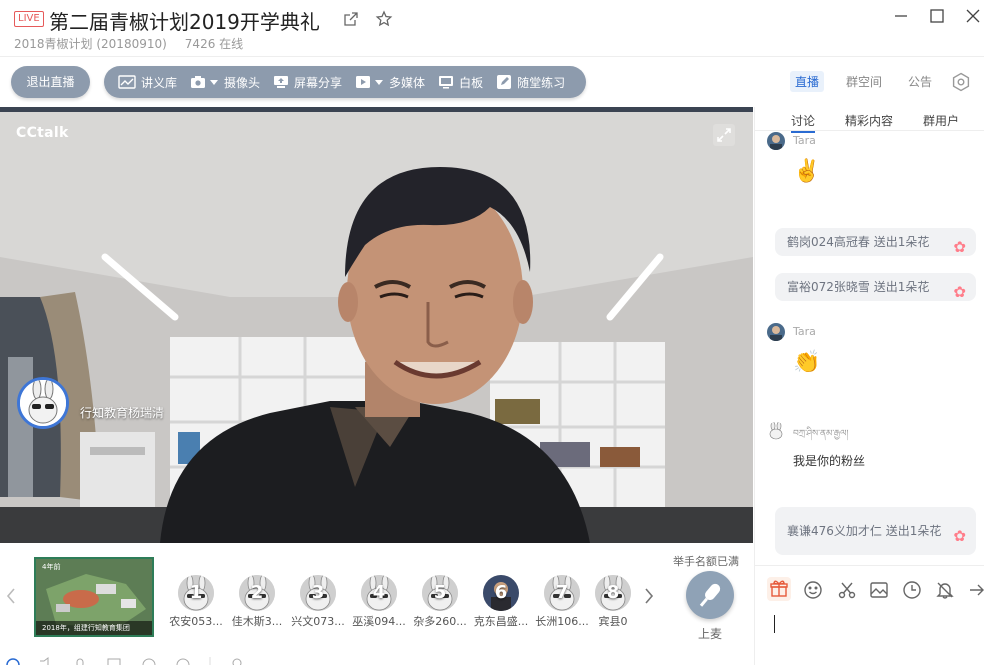 Image resolution: width=984 pixels, height=665 pixels. I want to click on chevron-left-icon, so click(11, 596).